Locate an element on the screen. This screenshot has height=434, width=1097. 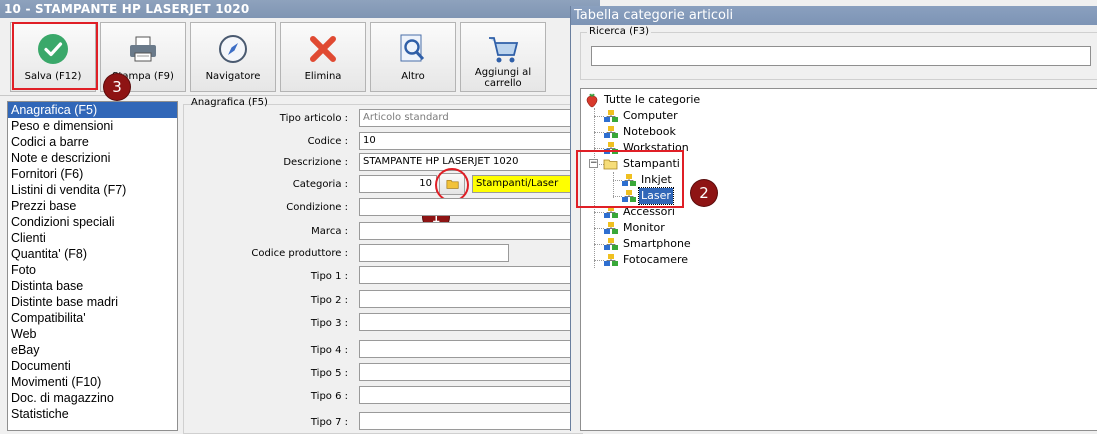
tree-node-label: Notebook is located at coordinates (649, 131).